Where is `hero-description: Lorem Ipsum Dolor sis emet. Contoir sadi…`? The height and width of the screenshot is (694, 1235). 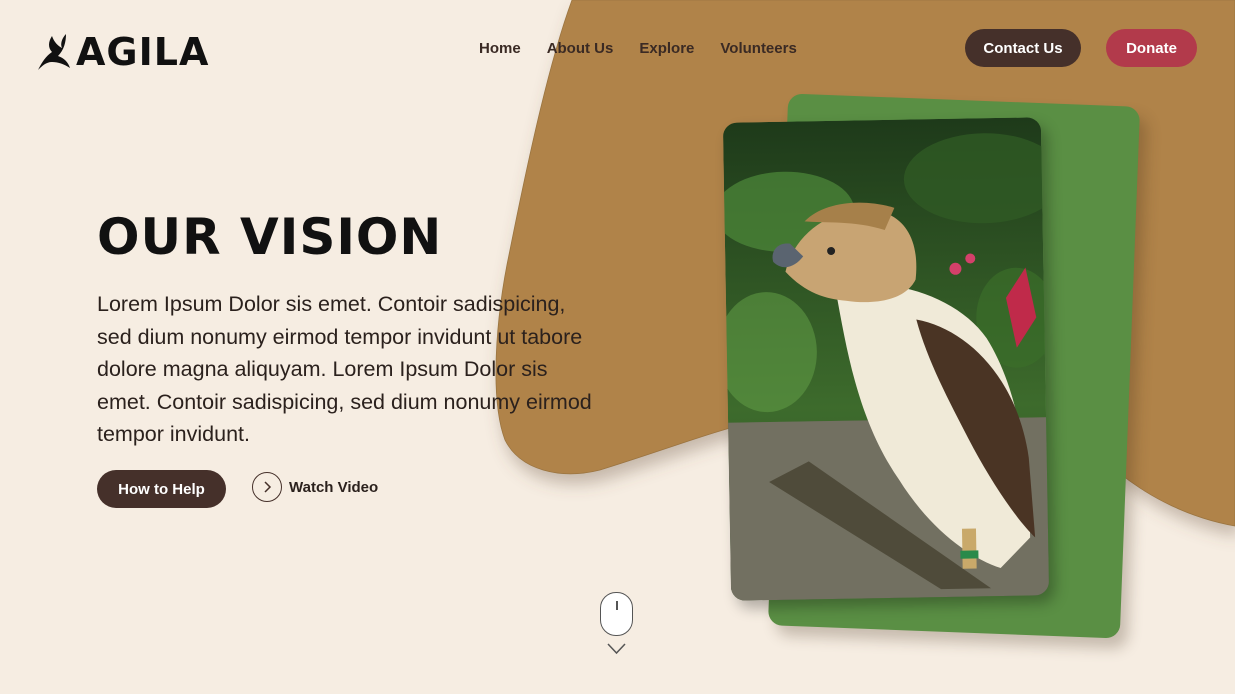 hero-description: Lorem Ipsum Dolor sis emet. Contoir sadi… is located at coordinates (344, 369).